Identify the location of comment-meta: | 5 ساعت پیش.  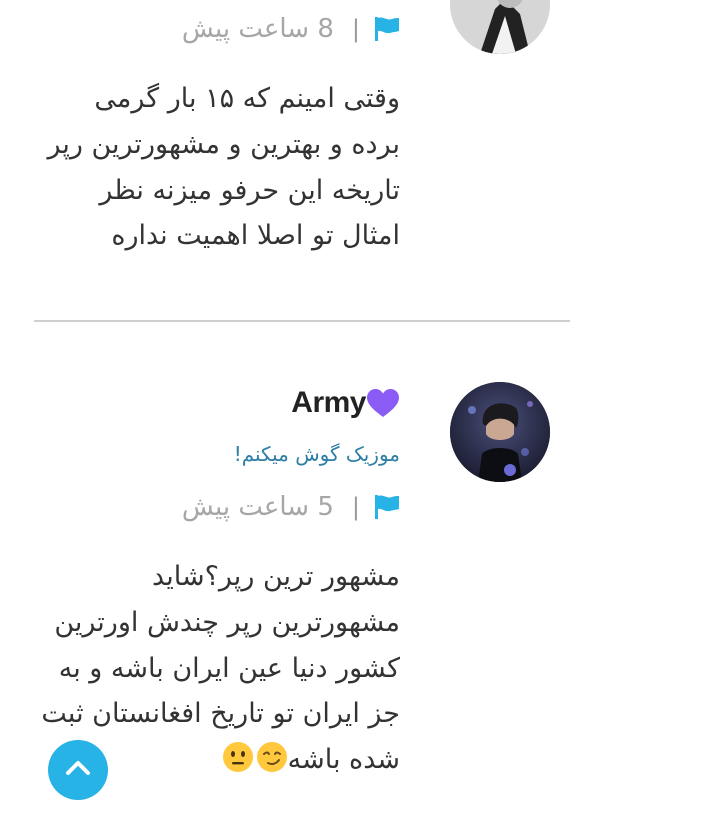
(291, 507).